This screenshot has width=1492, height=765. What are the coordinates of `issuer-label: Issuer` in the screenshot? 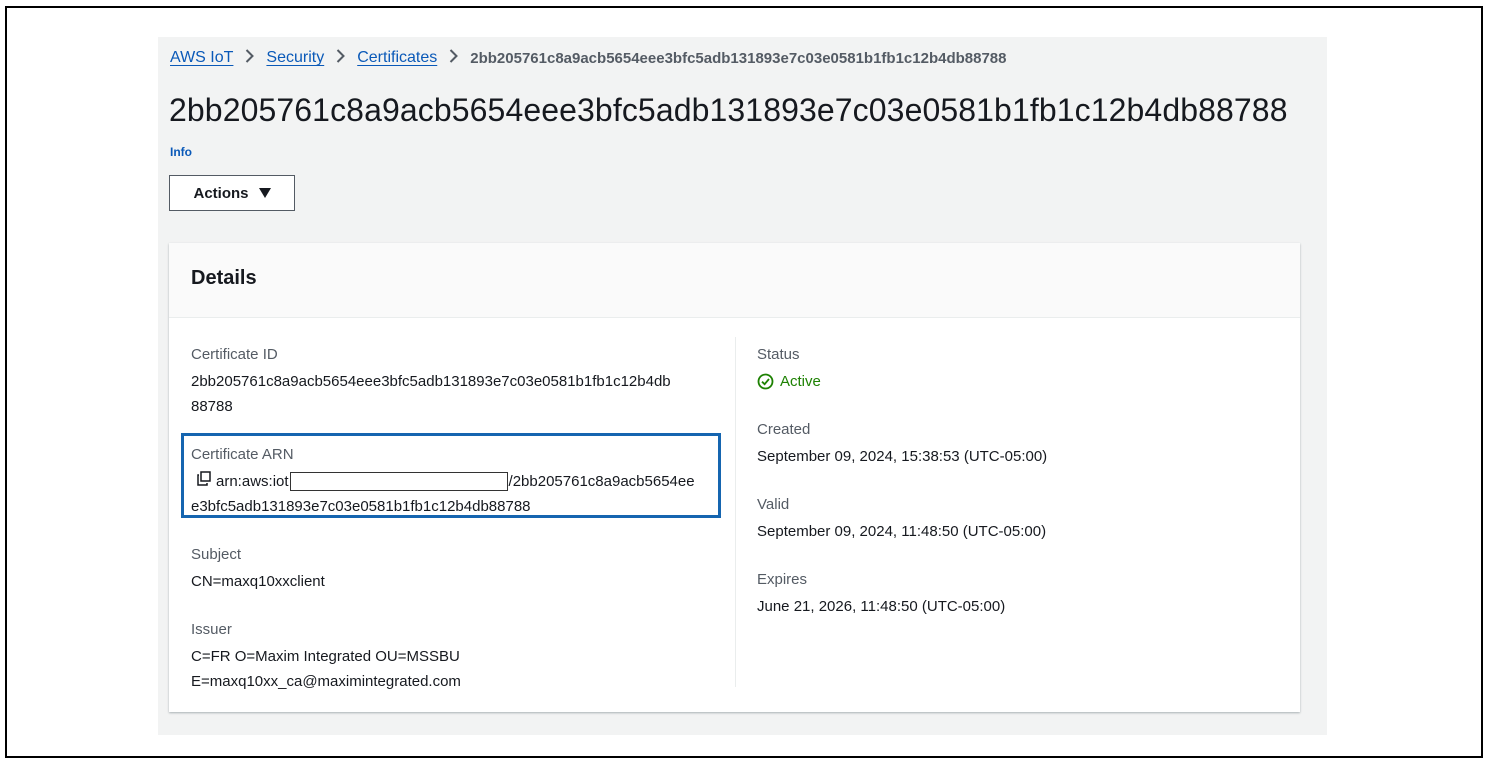 It's located at (211, 629).